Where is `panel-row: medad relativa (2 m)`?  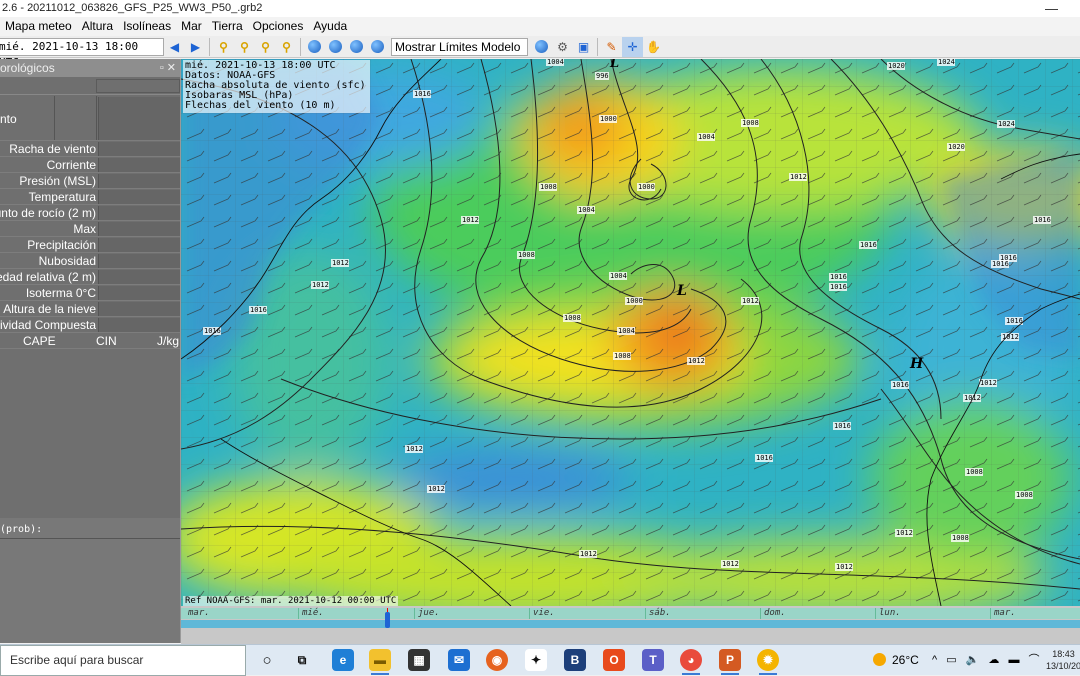
panel-row: medad relativa (2 m) is located at coordinates (90, 277).